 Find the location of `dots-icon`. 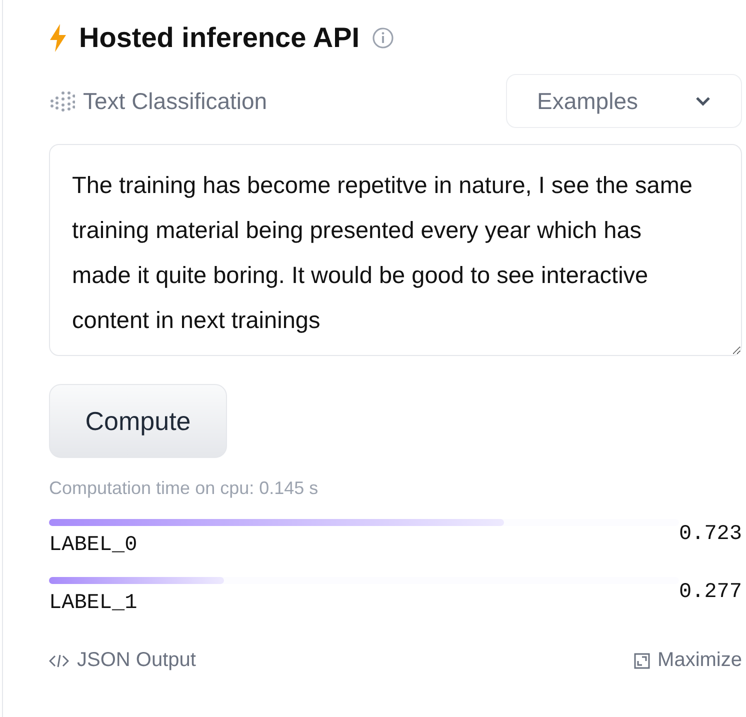

dots-icon is located at coordinates (62, 101).